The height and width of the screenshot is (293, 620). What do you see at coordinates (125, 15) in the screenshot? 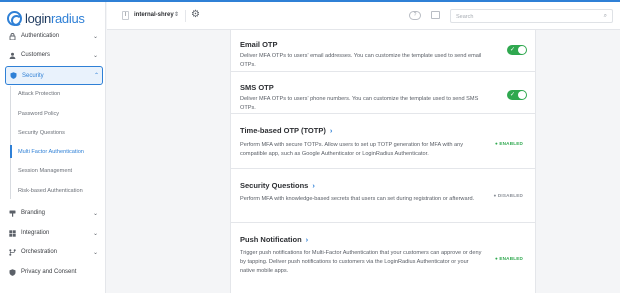
I see `site-badge: I` at bounding box center [125, 15].